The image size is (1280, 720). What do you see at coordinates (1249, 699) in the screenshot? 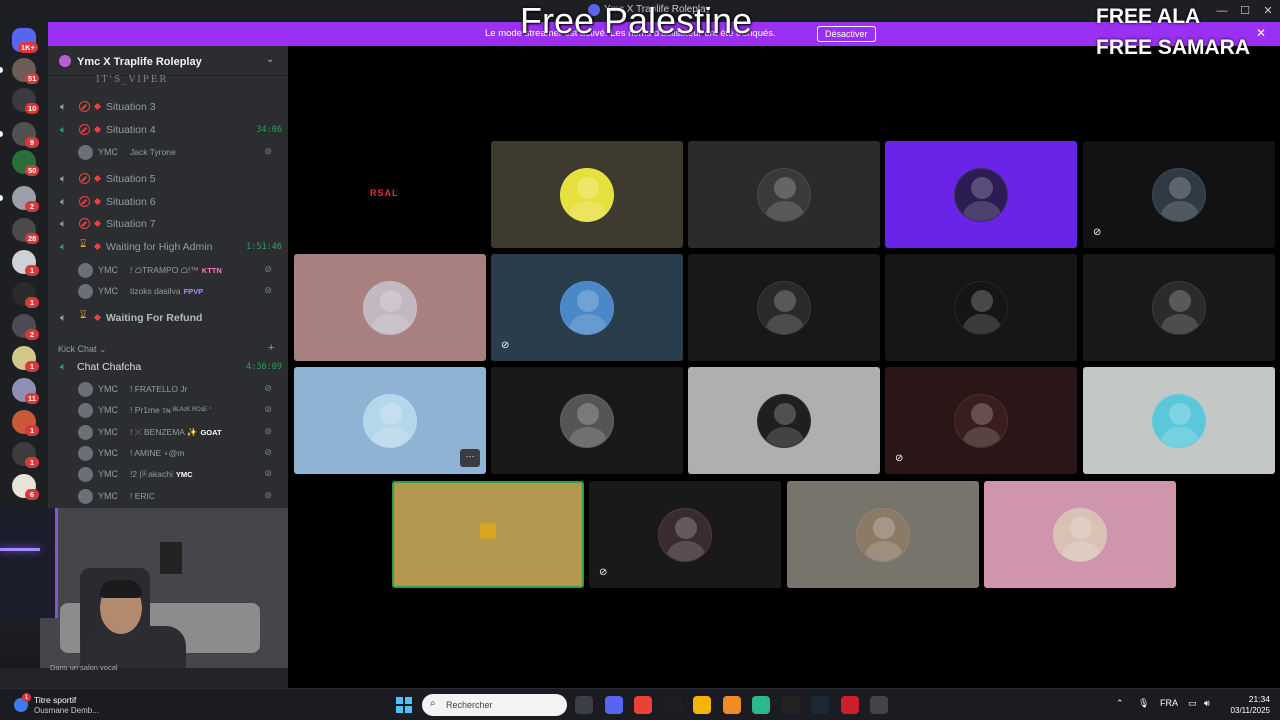
I see `clock-time: 21:34` at bounding box center [1249, 699].